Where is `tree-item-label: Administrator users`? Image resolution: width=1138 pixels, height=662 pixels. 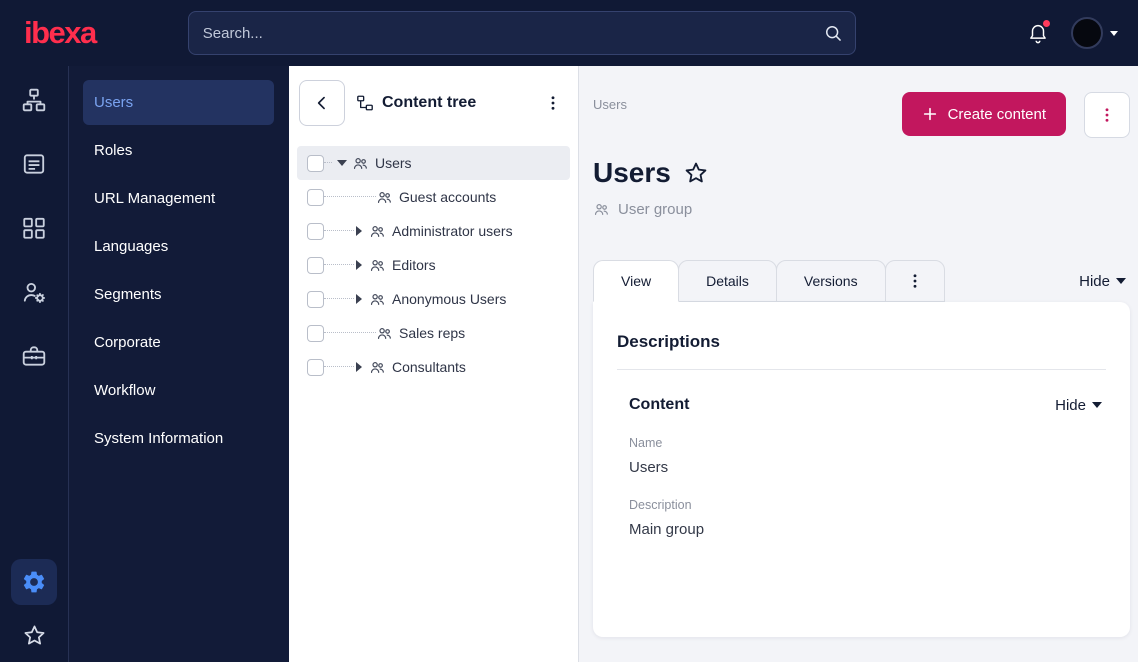
tree-item-label: Administrator users is located at coordinates (452, 231).